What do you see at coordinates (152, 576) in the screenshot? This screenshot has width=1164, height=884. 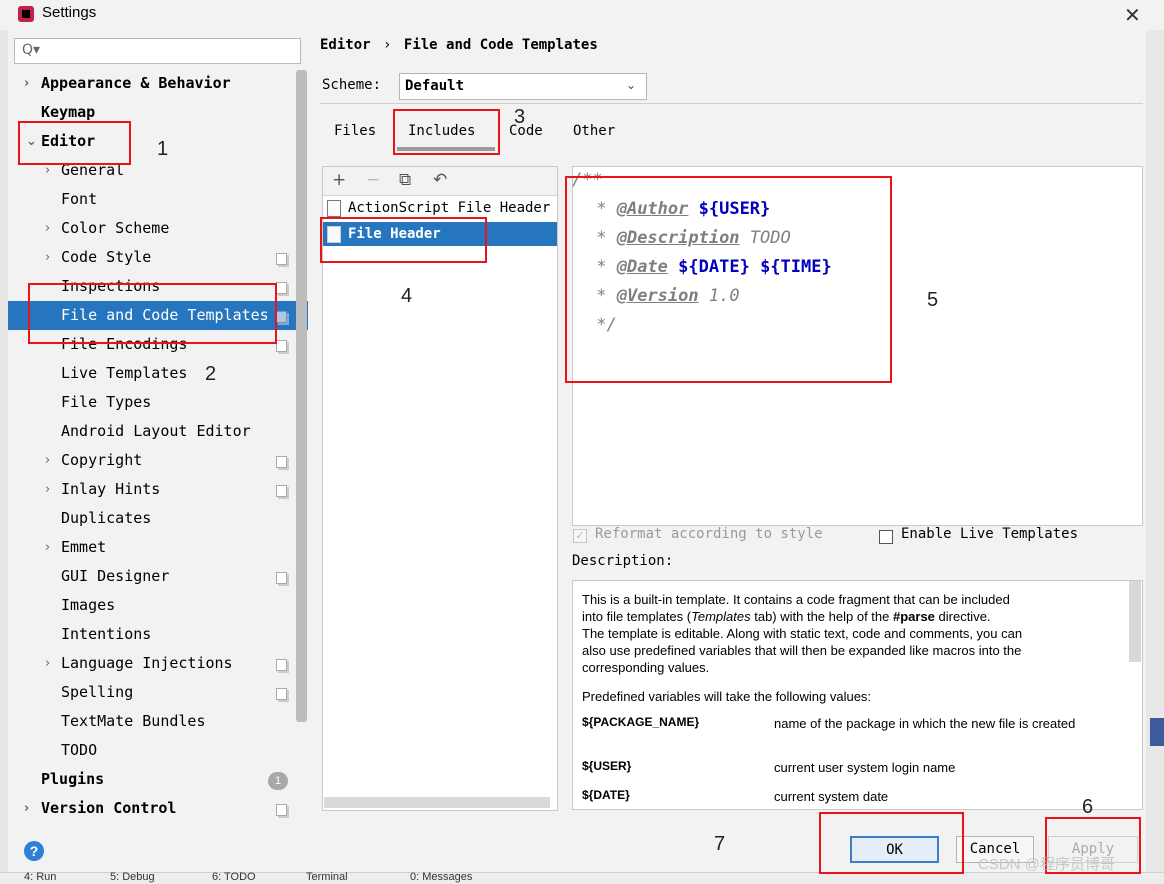 I see `tree-item-gui-designer: GUI Designer` at bounding box center [152, 576].